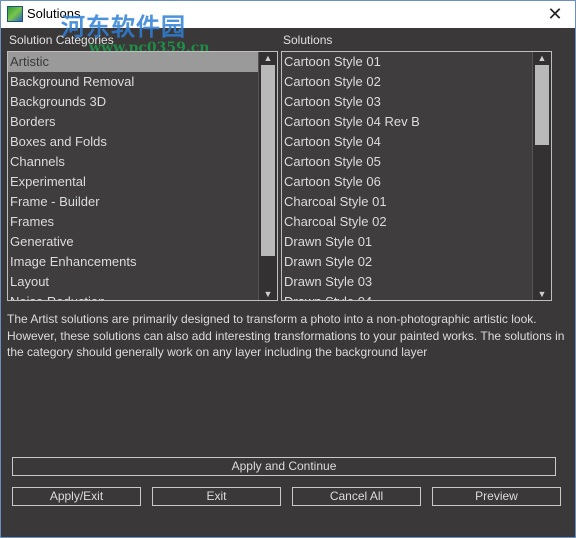 Image resolution: width=576 pixels, height=538 pixels. I want to click on solutions-list-item: Cartoon Style 01, so click(407, 62).